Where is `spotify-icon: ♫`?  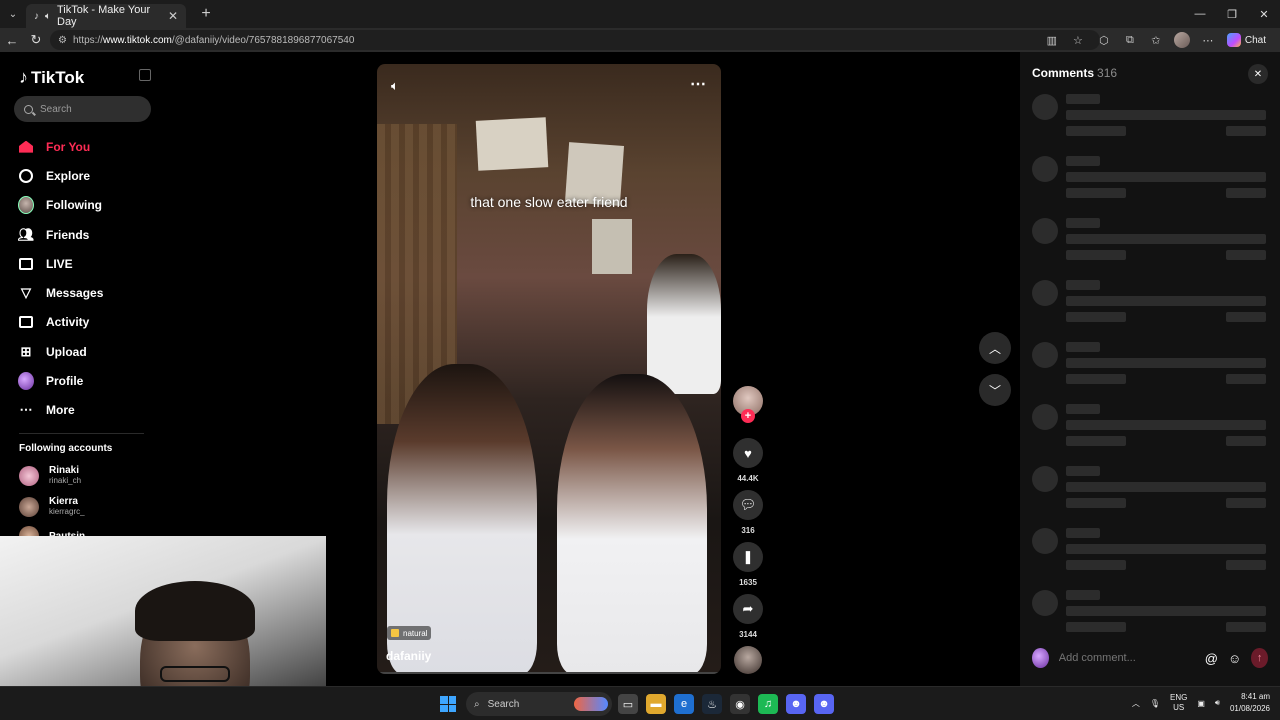
spotify-icon: ♫ is located at coordinates (768, 704).